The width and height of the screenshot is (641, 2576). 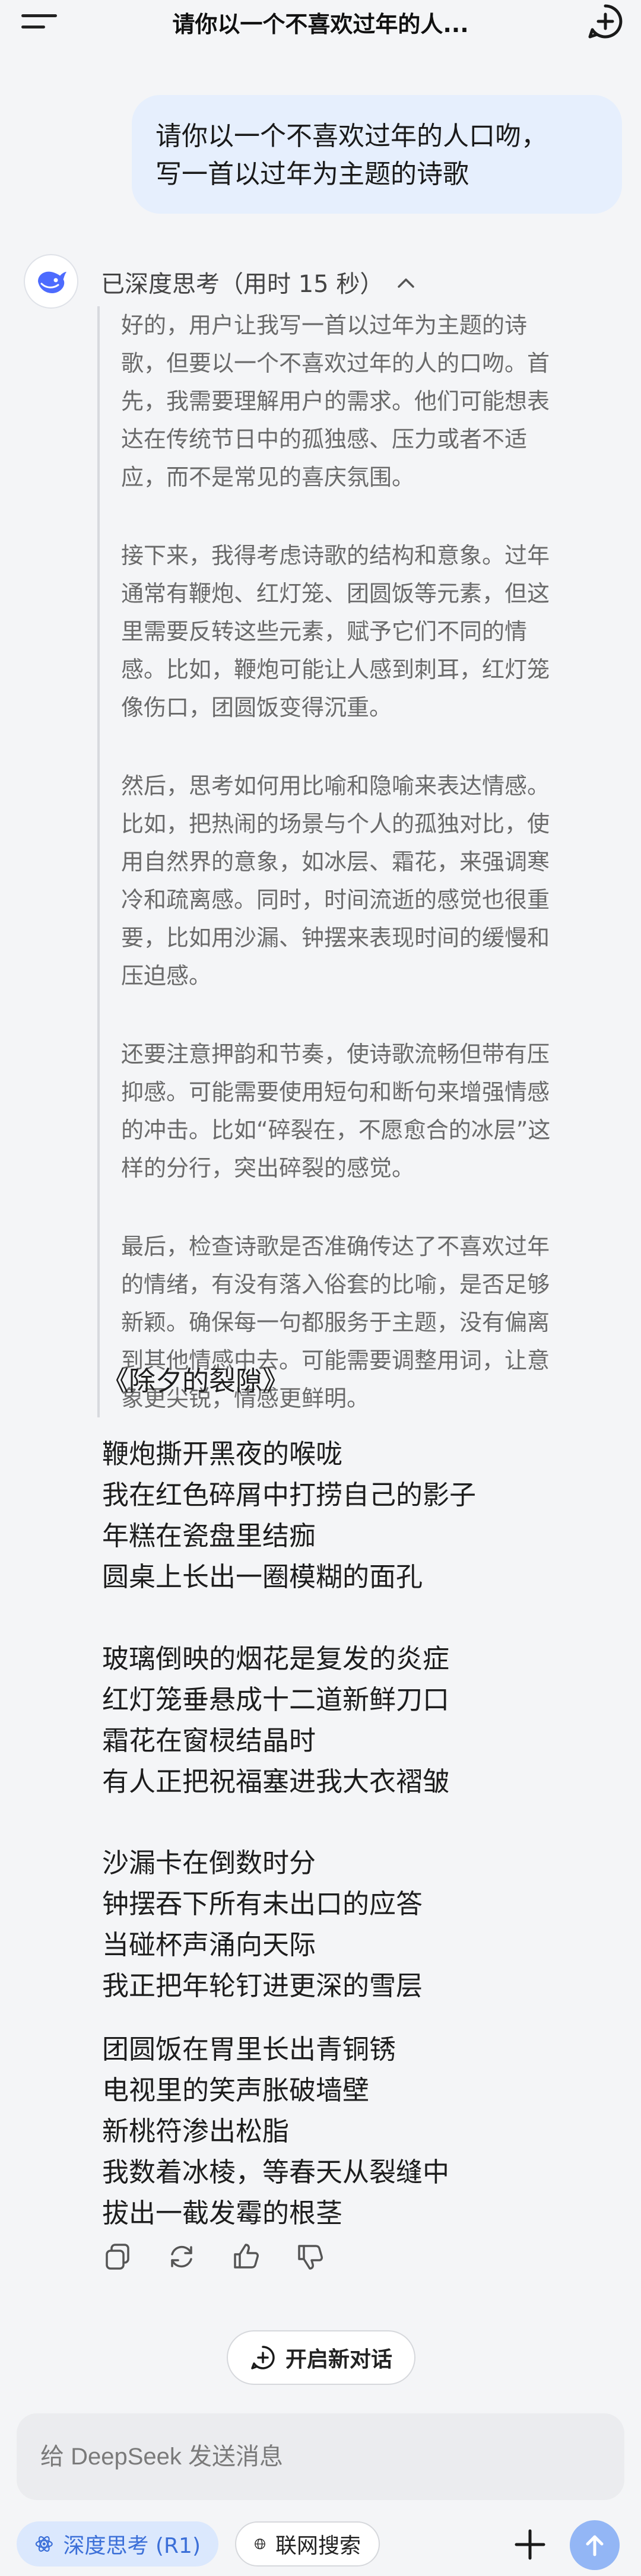 I want to click on reasoning-line: 抑感。可能需要使用短句和断句来增强情感, so click(x=336, y=1092).